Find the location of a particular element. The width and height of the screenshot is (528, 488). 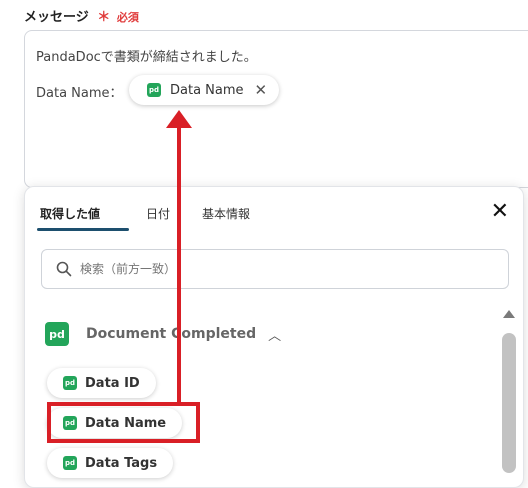

highlight-box is located at coordinates (123, 422).